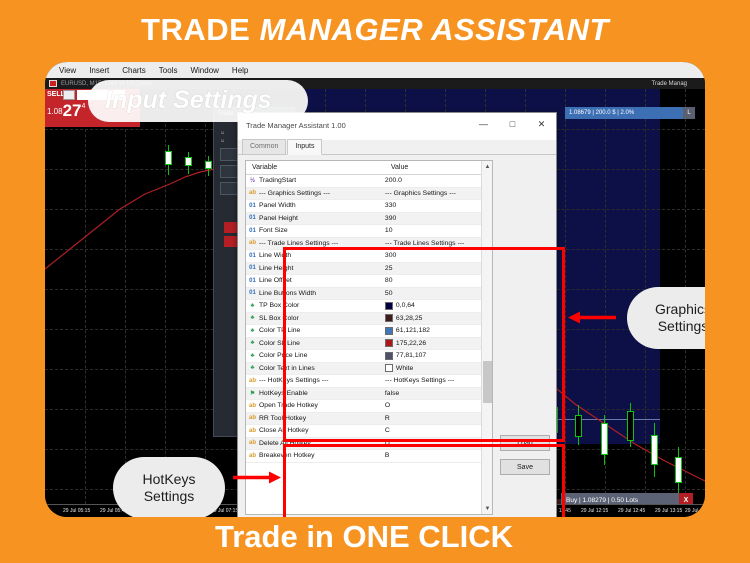  What do you see at coordinates (53, 83) in the screenshot?
I see `symbol-flag-icon` at bounding box center [53, 83].